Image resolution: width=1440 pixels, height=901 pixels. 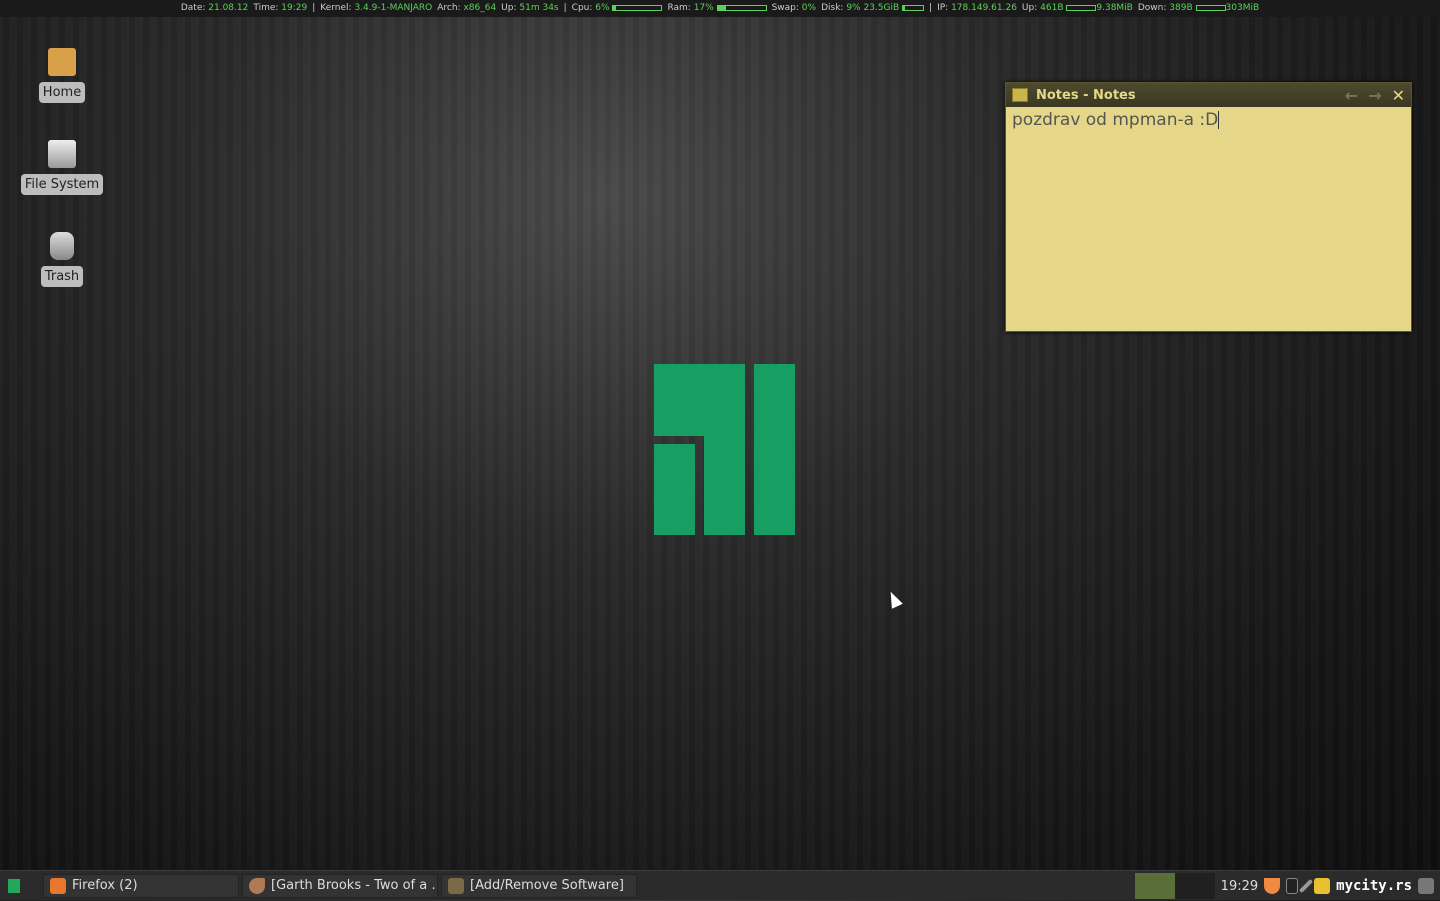 What do you see at coordinates (1374, 95) in the screenshot?
I see `forward-arrow-icon: →` at bounding box center [1374, 95].